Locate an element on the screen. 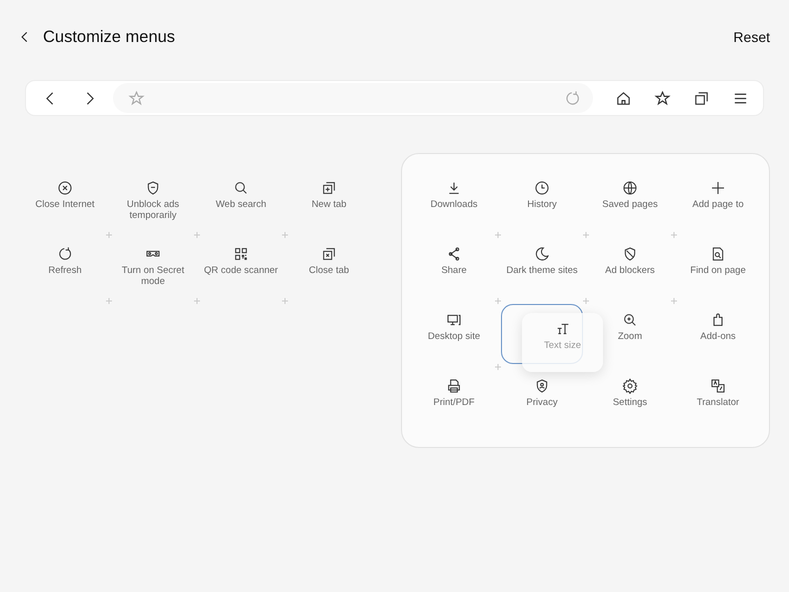 The height and width of the screenshot is (592, 789). translate-icon is located at coordinates (718, 386).